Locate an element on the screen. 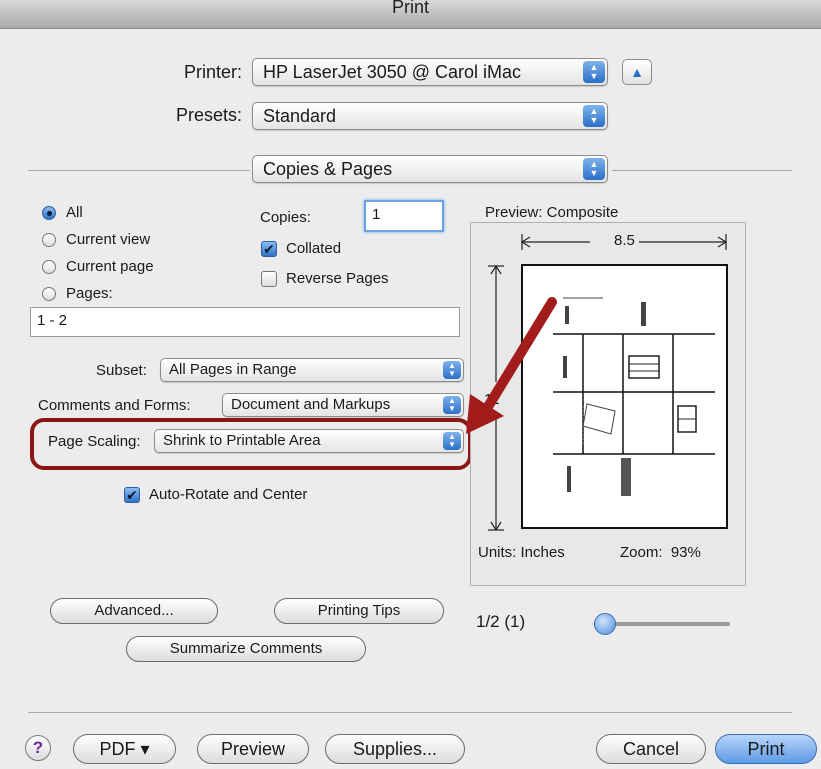  disclosure-triangle-icon: ▲ is located at coordinates (637, 72).